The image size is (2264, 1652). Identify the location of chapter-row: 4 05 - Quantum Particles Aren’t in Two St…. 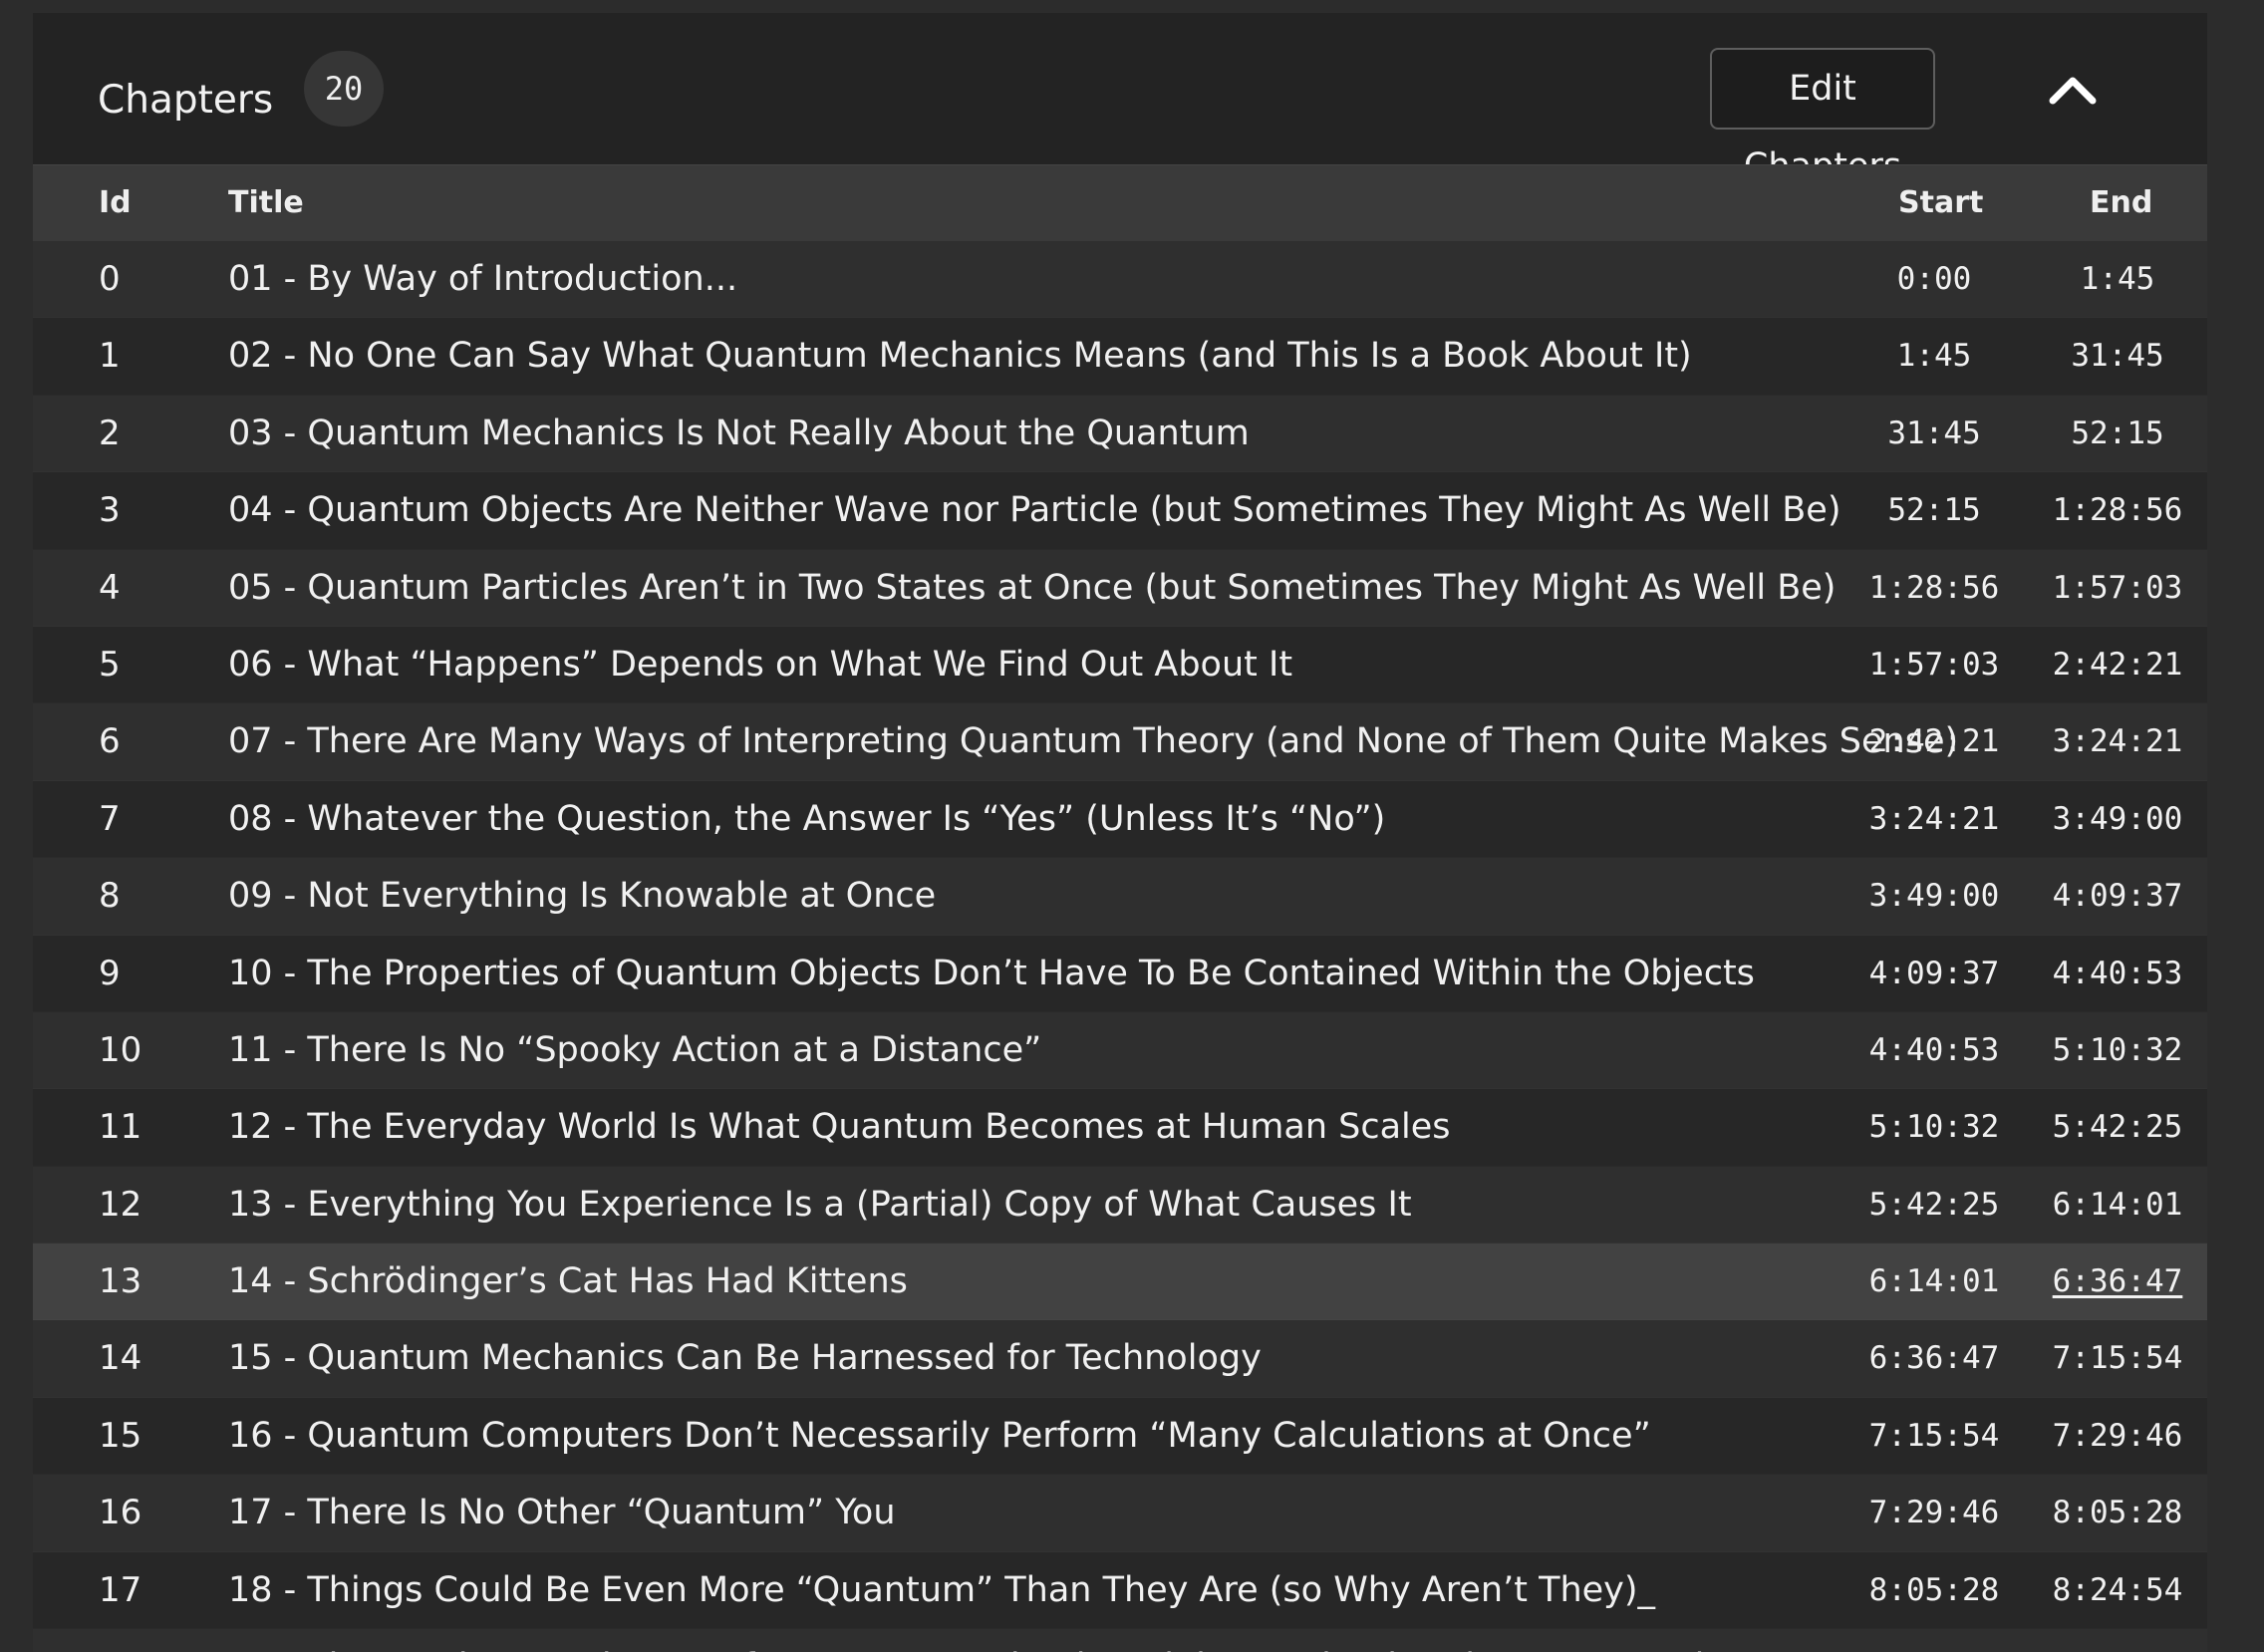
(1120, 588).